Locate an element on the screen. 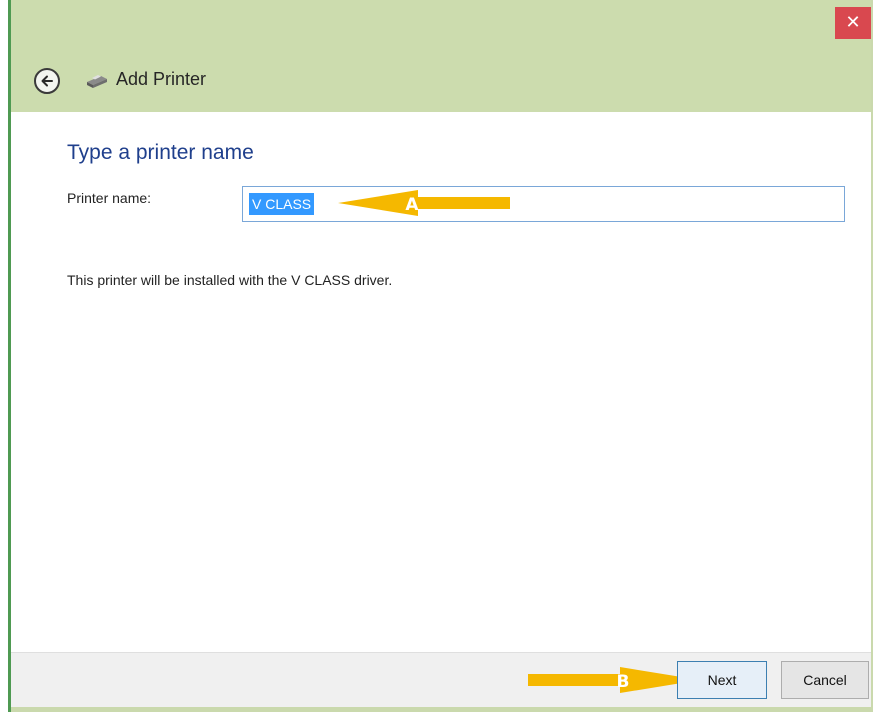 The image size is (873, 712). title-bar is located at coordinates (441, 26).